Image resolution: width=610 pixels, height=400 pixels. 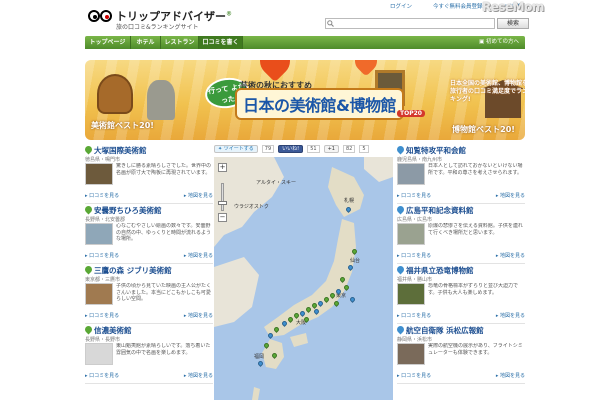 What do you see at coordinates (445, 330) in the screenshot?
I see `entry-title: 航空自衛隊 浜松広報館` at bounding box center [445, 330].